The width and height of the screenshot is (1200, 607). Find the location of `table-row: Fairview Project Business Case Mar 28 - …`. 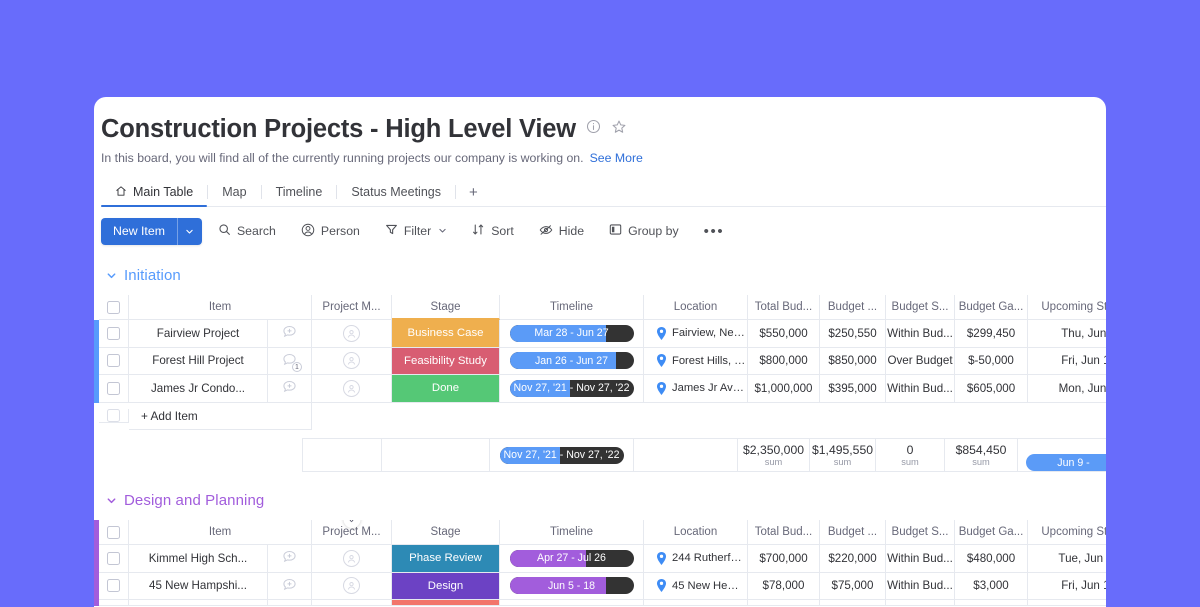

table-row: Fairview Project Business Case Mar 28 - … is located at coordinates (600, 334).